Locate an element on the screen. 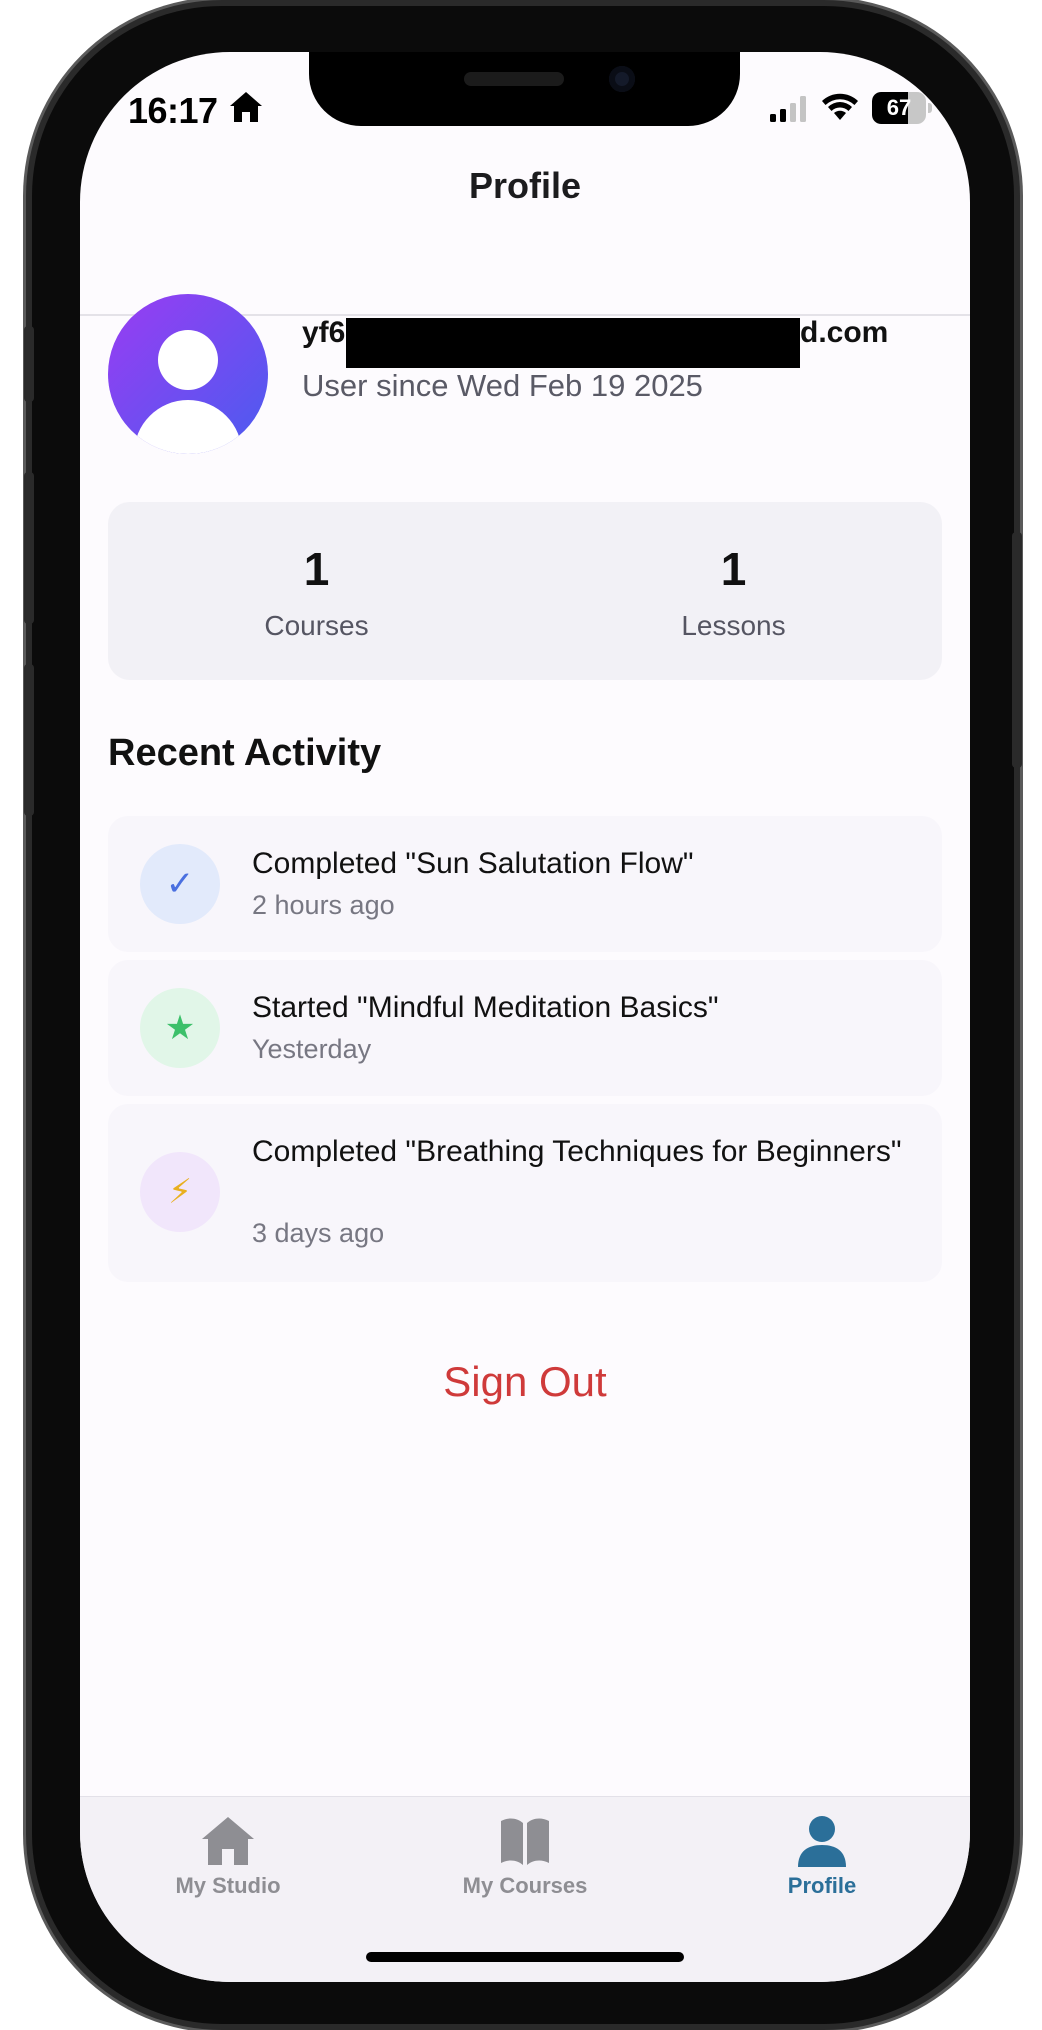 Image resolution: width=1042 pixels, height=2030 pixels. book-icon is located at coordinates (525, 1841).